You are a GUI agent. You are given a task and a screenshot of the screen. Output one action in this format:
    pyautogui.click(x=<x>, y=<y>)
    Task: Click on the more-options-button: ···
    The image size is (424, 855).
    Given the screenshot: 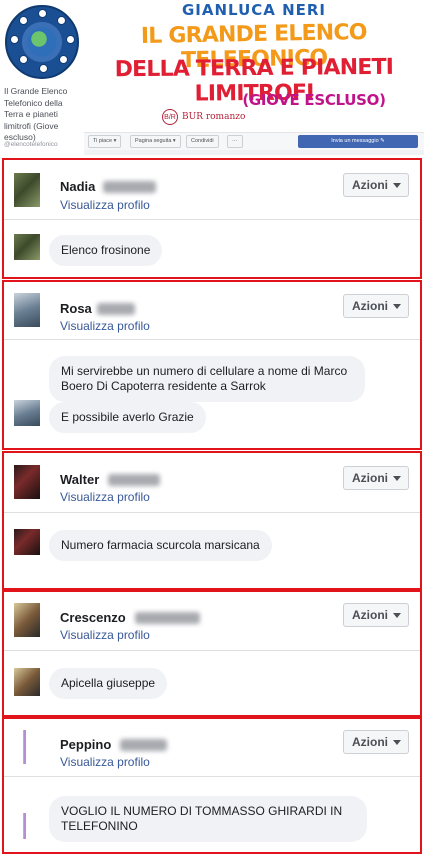 What is the action you would take?
    pyautogui.click(x=235, y=141)
    